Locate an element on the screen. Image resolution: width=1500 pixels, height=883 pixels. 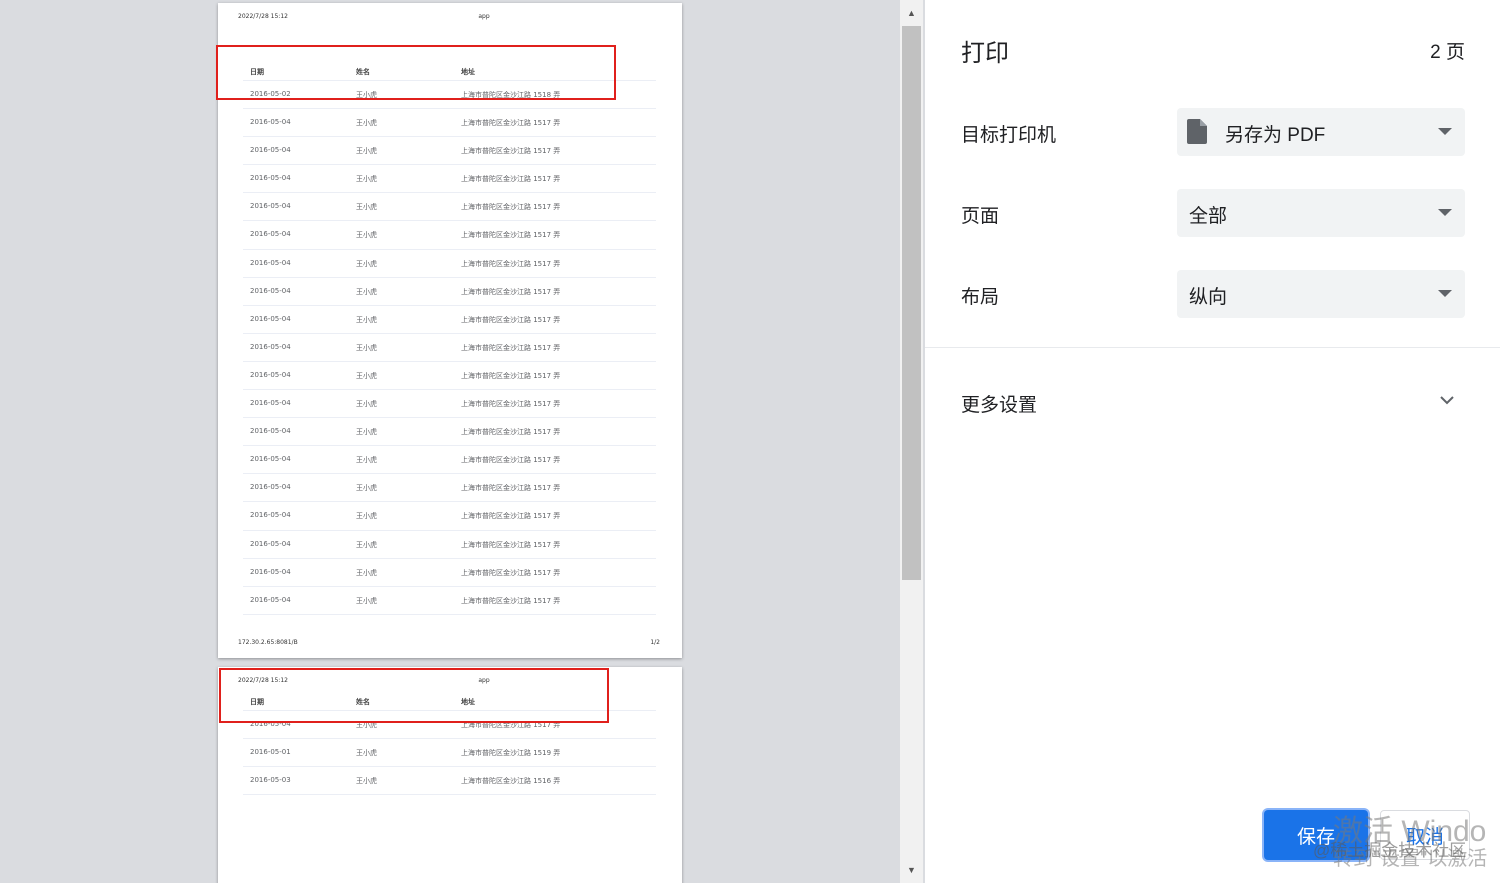
destination-label: 目标打印机 is located at coordinates (1009, 135).